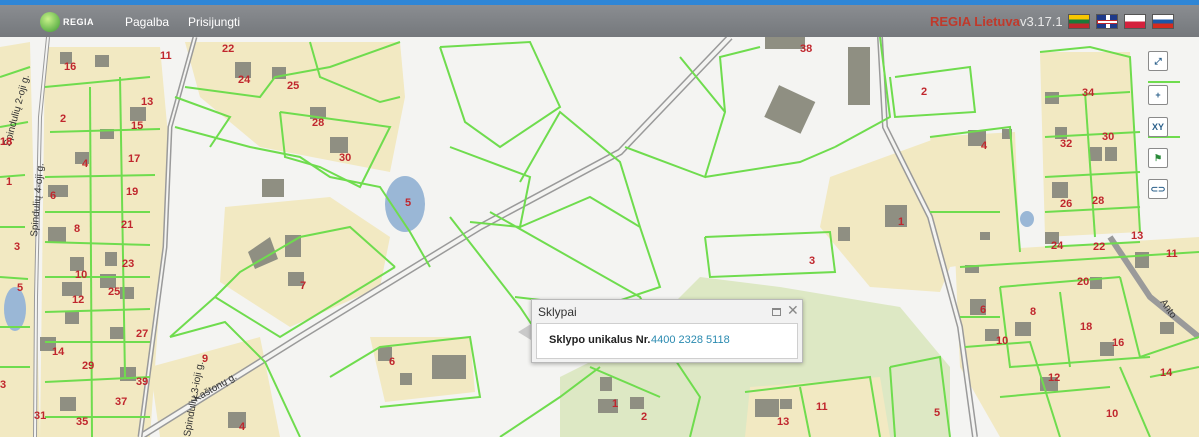  Describe the element at coordinates (1066, 204) in the screenshot. I see `parcel-number-label: 26` at that location.